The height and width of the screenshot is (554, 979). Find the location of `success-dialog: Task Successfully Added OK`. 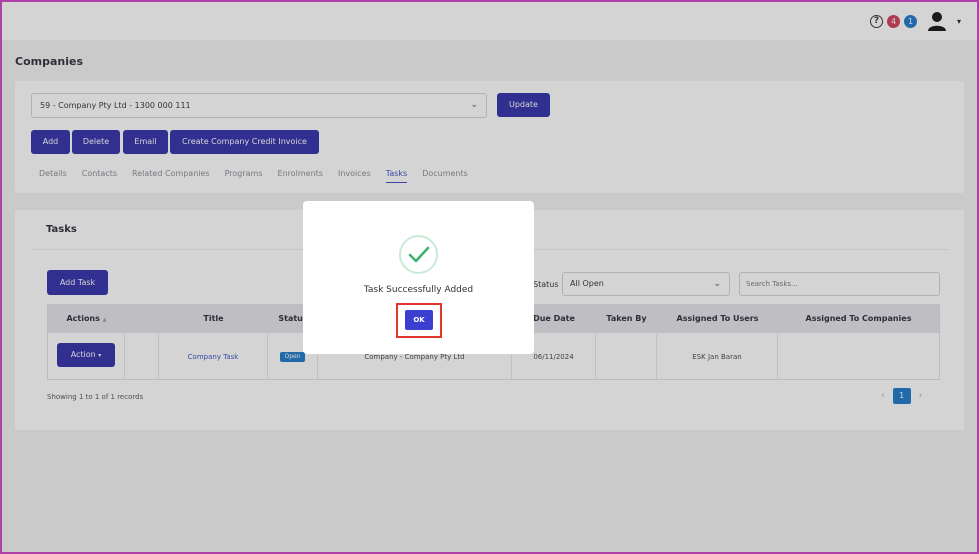

success-dialog: Task Successfully Added OK is located at coordinates (418, 277).